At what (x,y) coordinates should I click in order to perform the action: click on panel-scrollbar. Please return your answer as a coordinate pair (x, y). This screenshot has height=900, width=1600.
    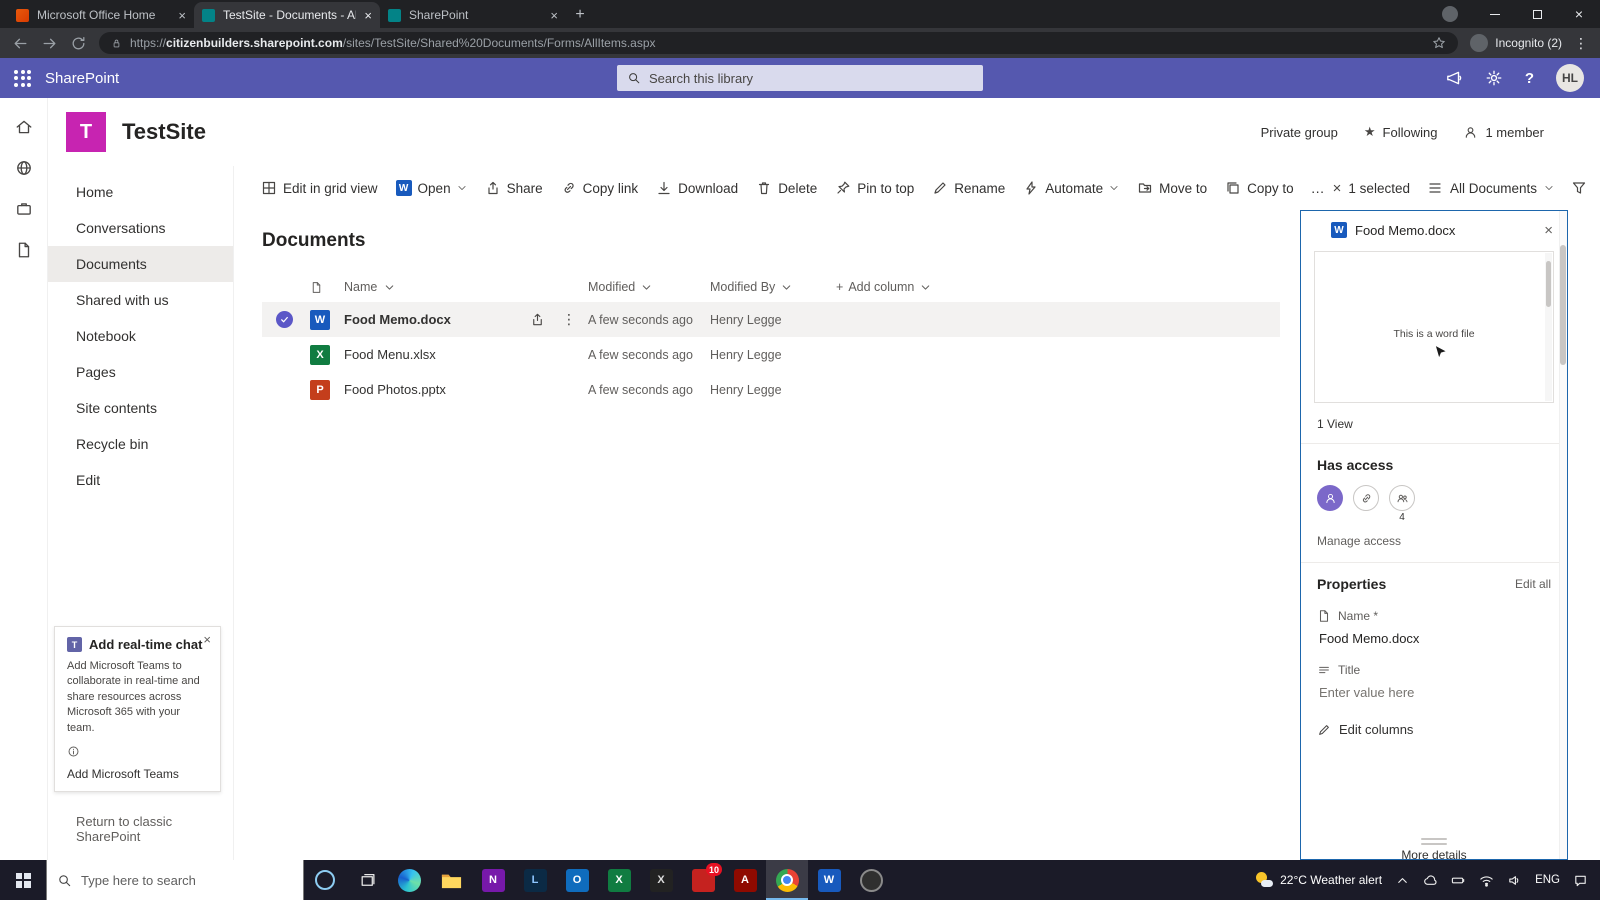
    Looking at the image, I should click on (1563, 535).